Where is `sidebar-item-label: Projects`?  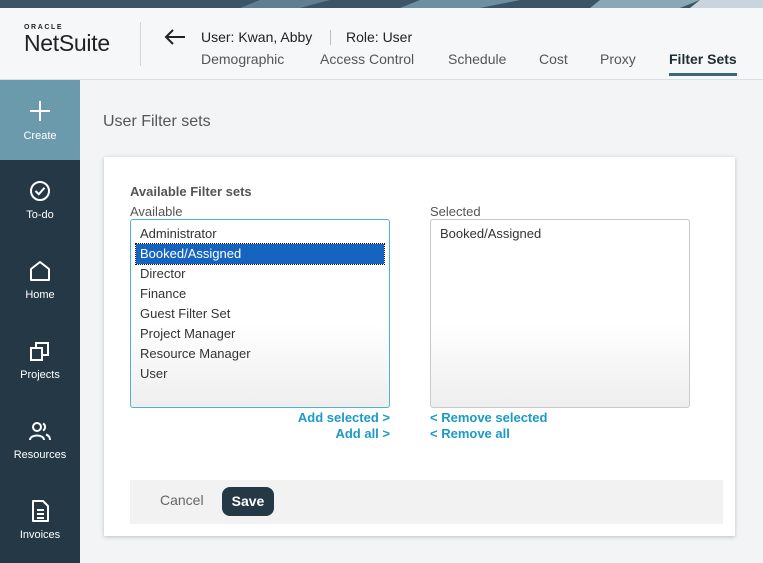 sidebar-item-label: Projects is located at coordinates (40, 375).